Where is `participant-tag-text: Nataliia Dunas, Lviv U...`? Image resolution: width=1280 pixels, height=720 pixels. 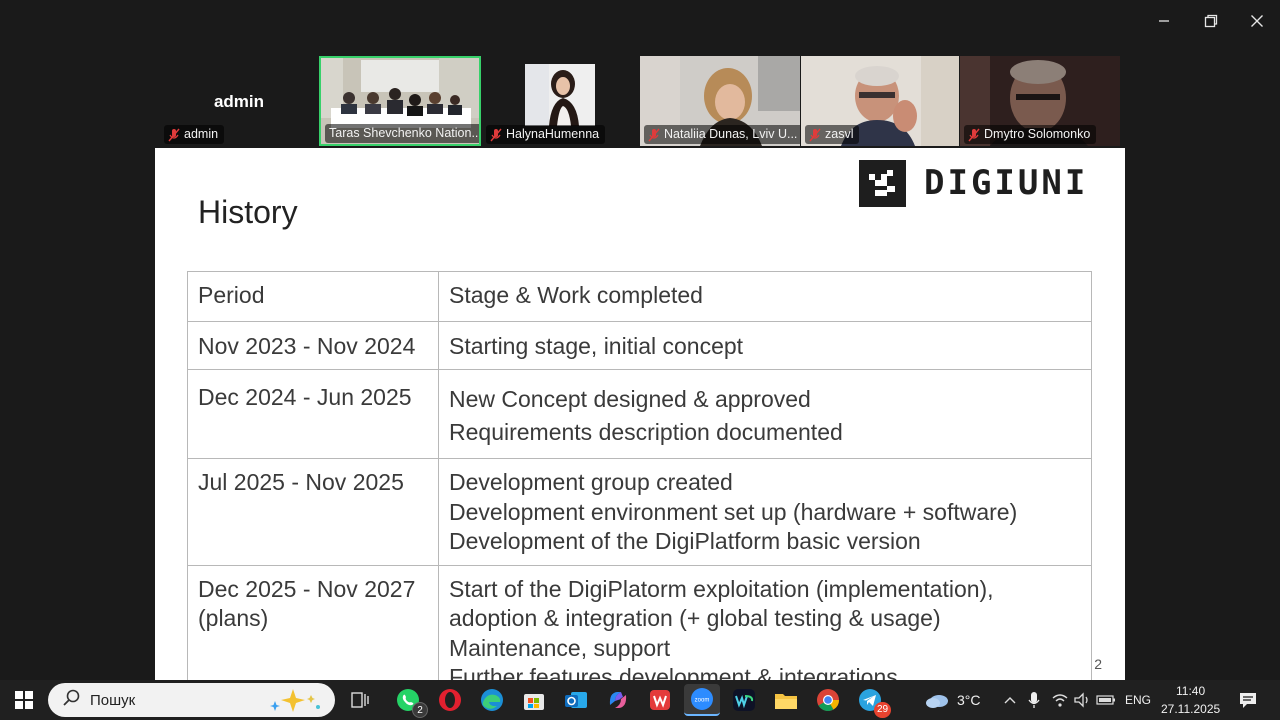
participant-tag-text: Nataliia Dunas, Lviv U... is located at coordinates (731, 134).